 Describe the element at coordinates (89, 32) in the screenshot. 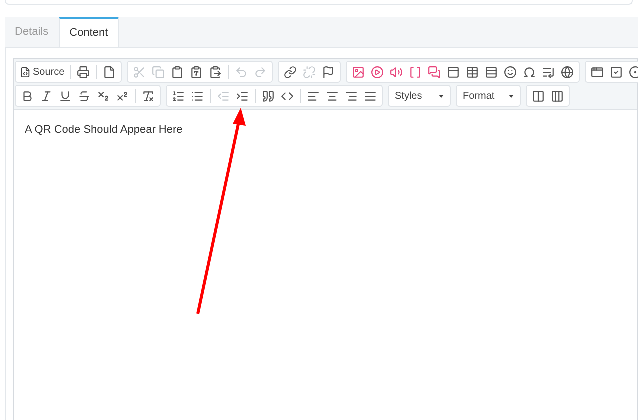

I see `tab: Content` at that location.